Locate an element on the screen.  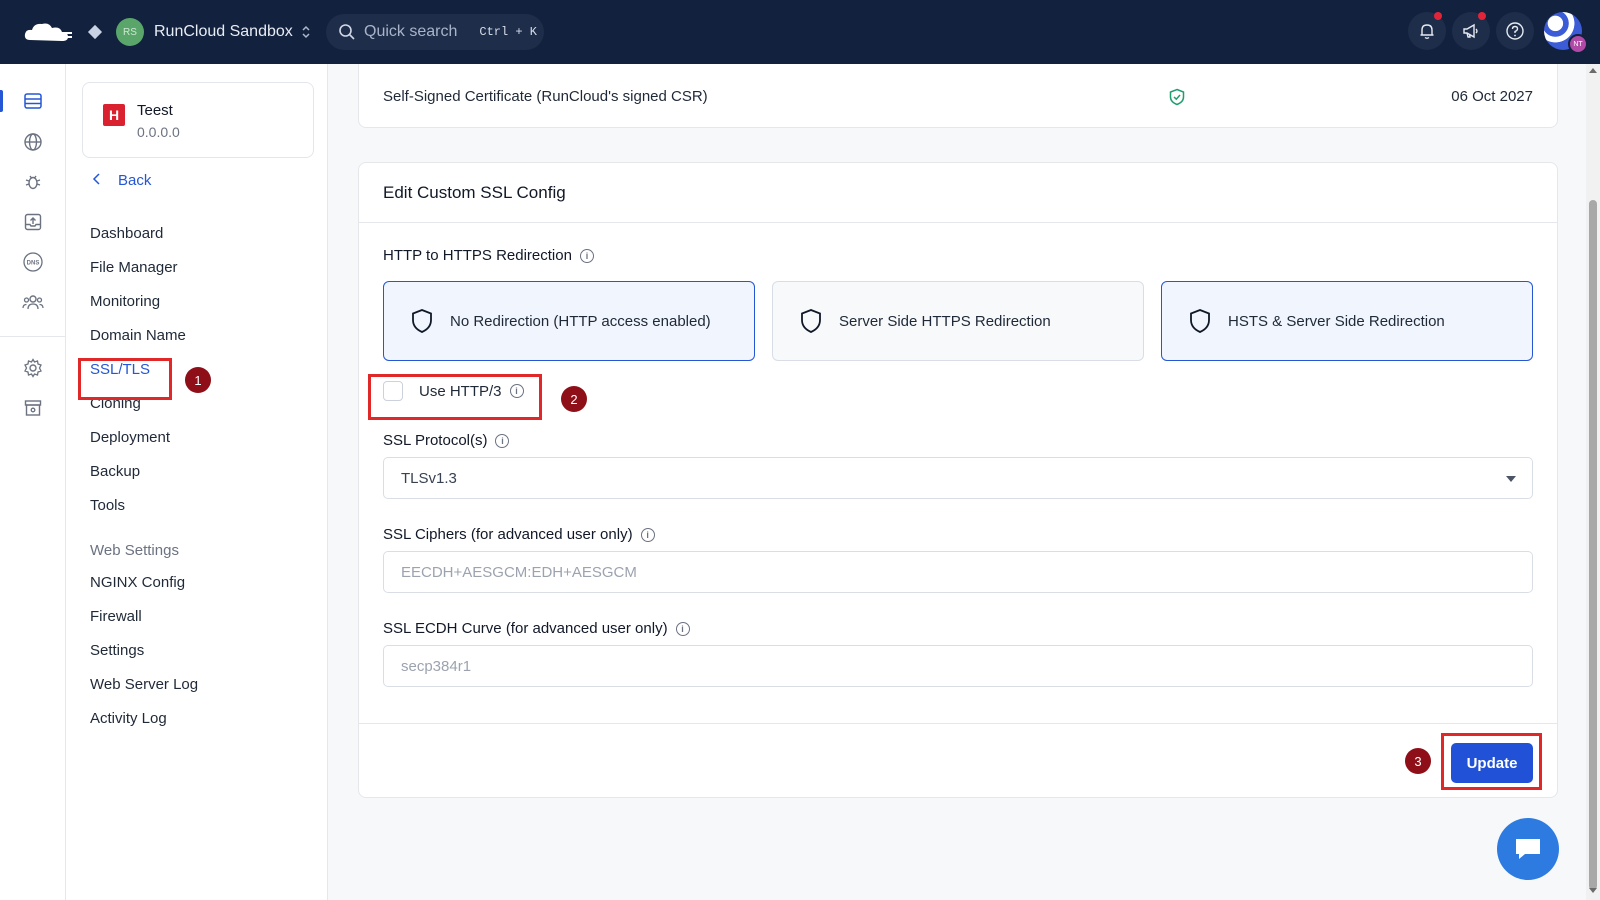
shield-check-icon is located at coordinates (1177, 99).